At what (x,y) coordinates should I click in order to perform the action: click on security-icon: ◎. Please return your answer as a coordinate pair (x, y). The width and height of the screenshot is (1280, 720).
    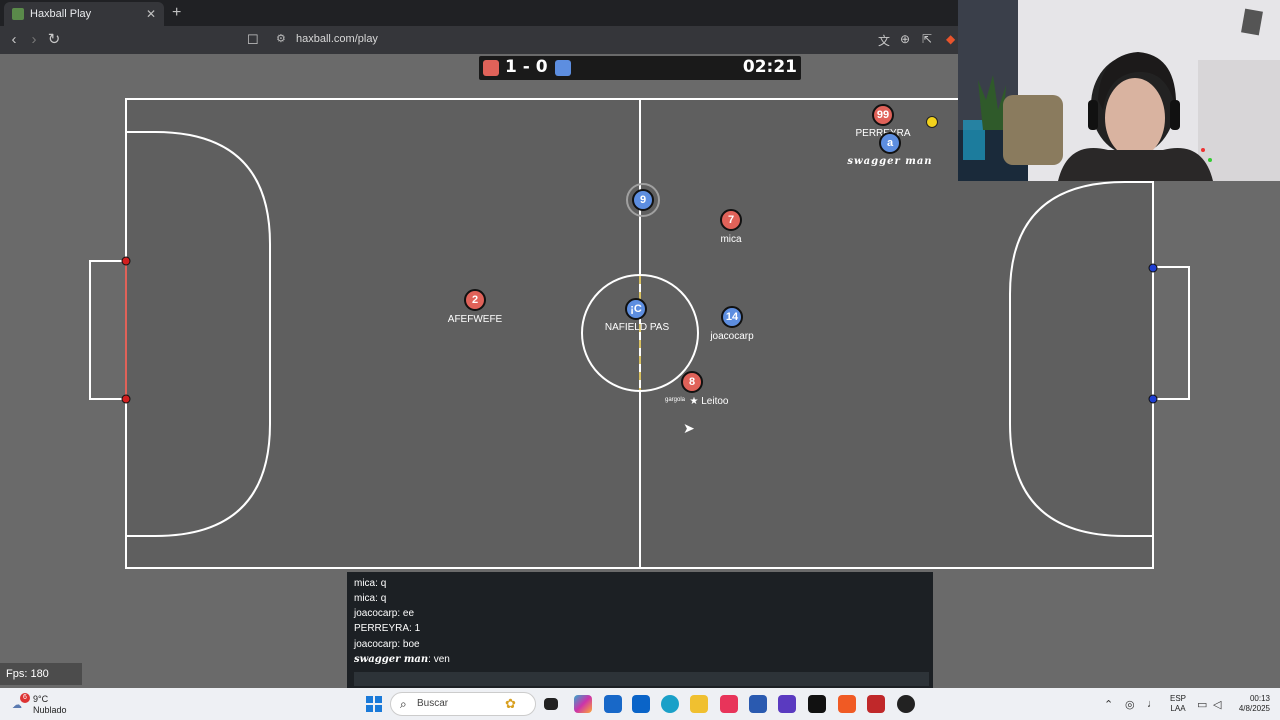
    Looking at the image, I should click on (1130, 704).